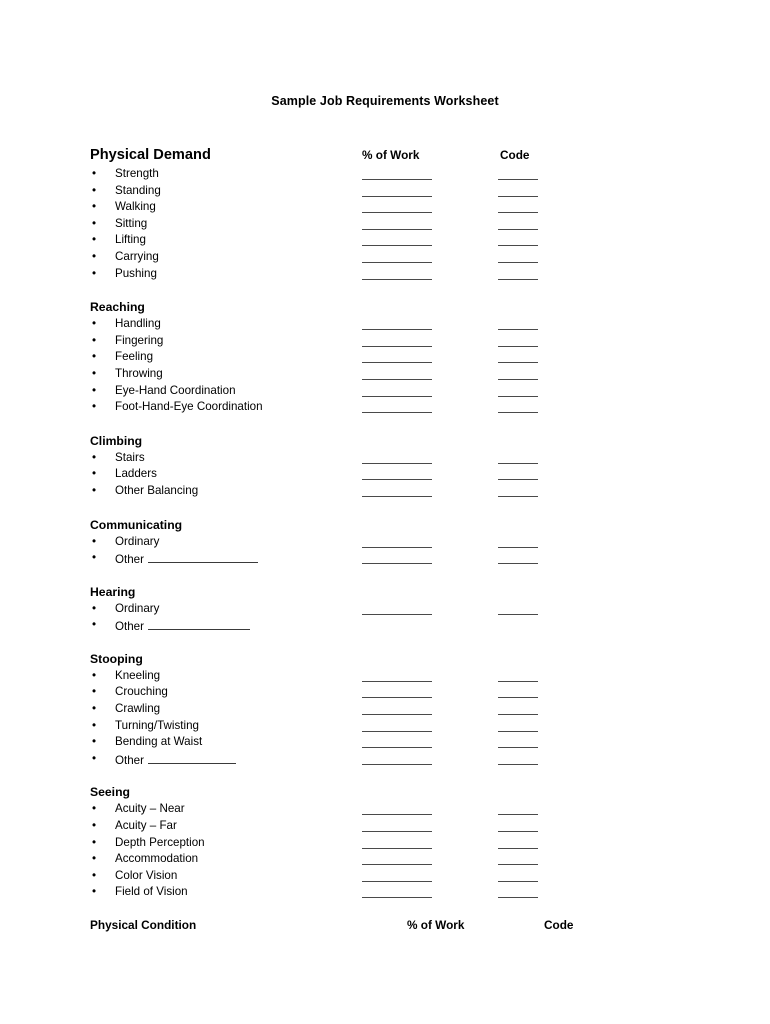  I want to click on requirement-row: • Handling, so click(400, 324).